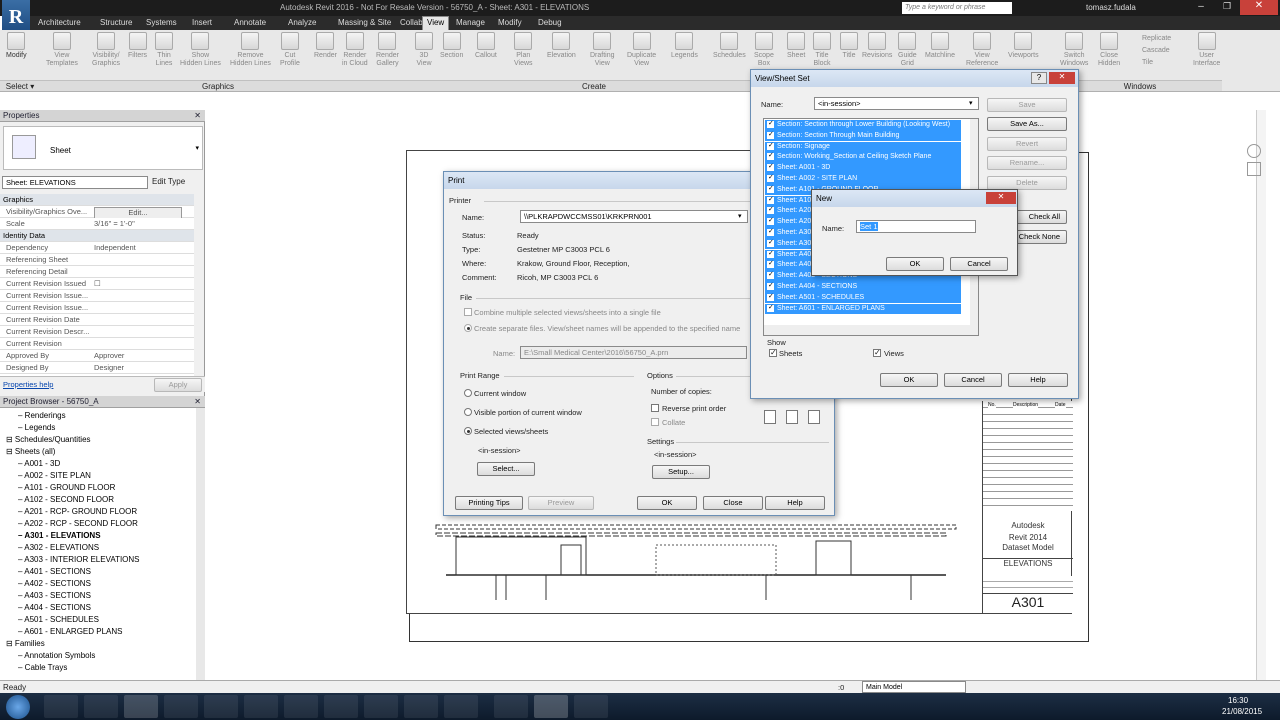 The height and width of the screenshot is (720, 1280). What do you see at coordinates (97, 368) in the screenshot?
I see `property-row: Designed By Designer` at bounding box center [97, 368].